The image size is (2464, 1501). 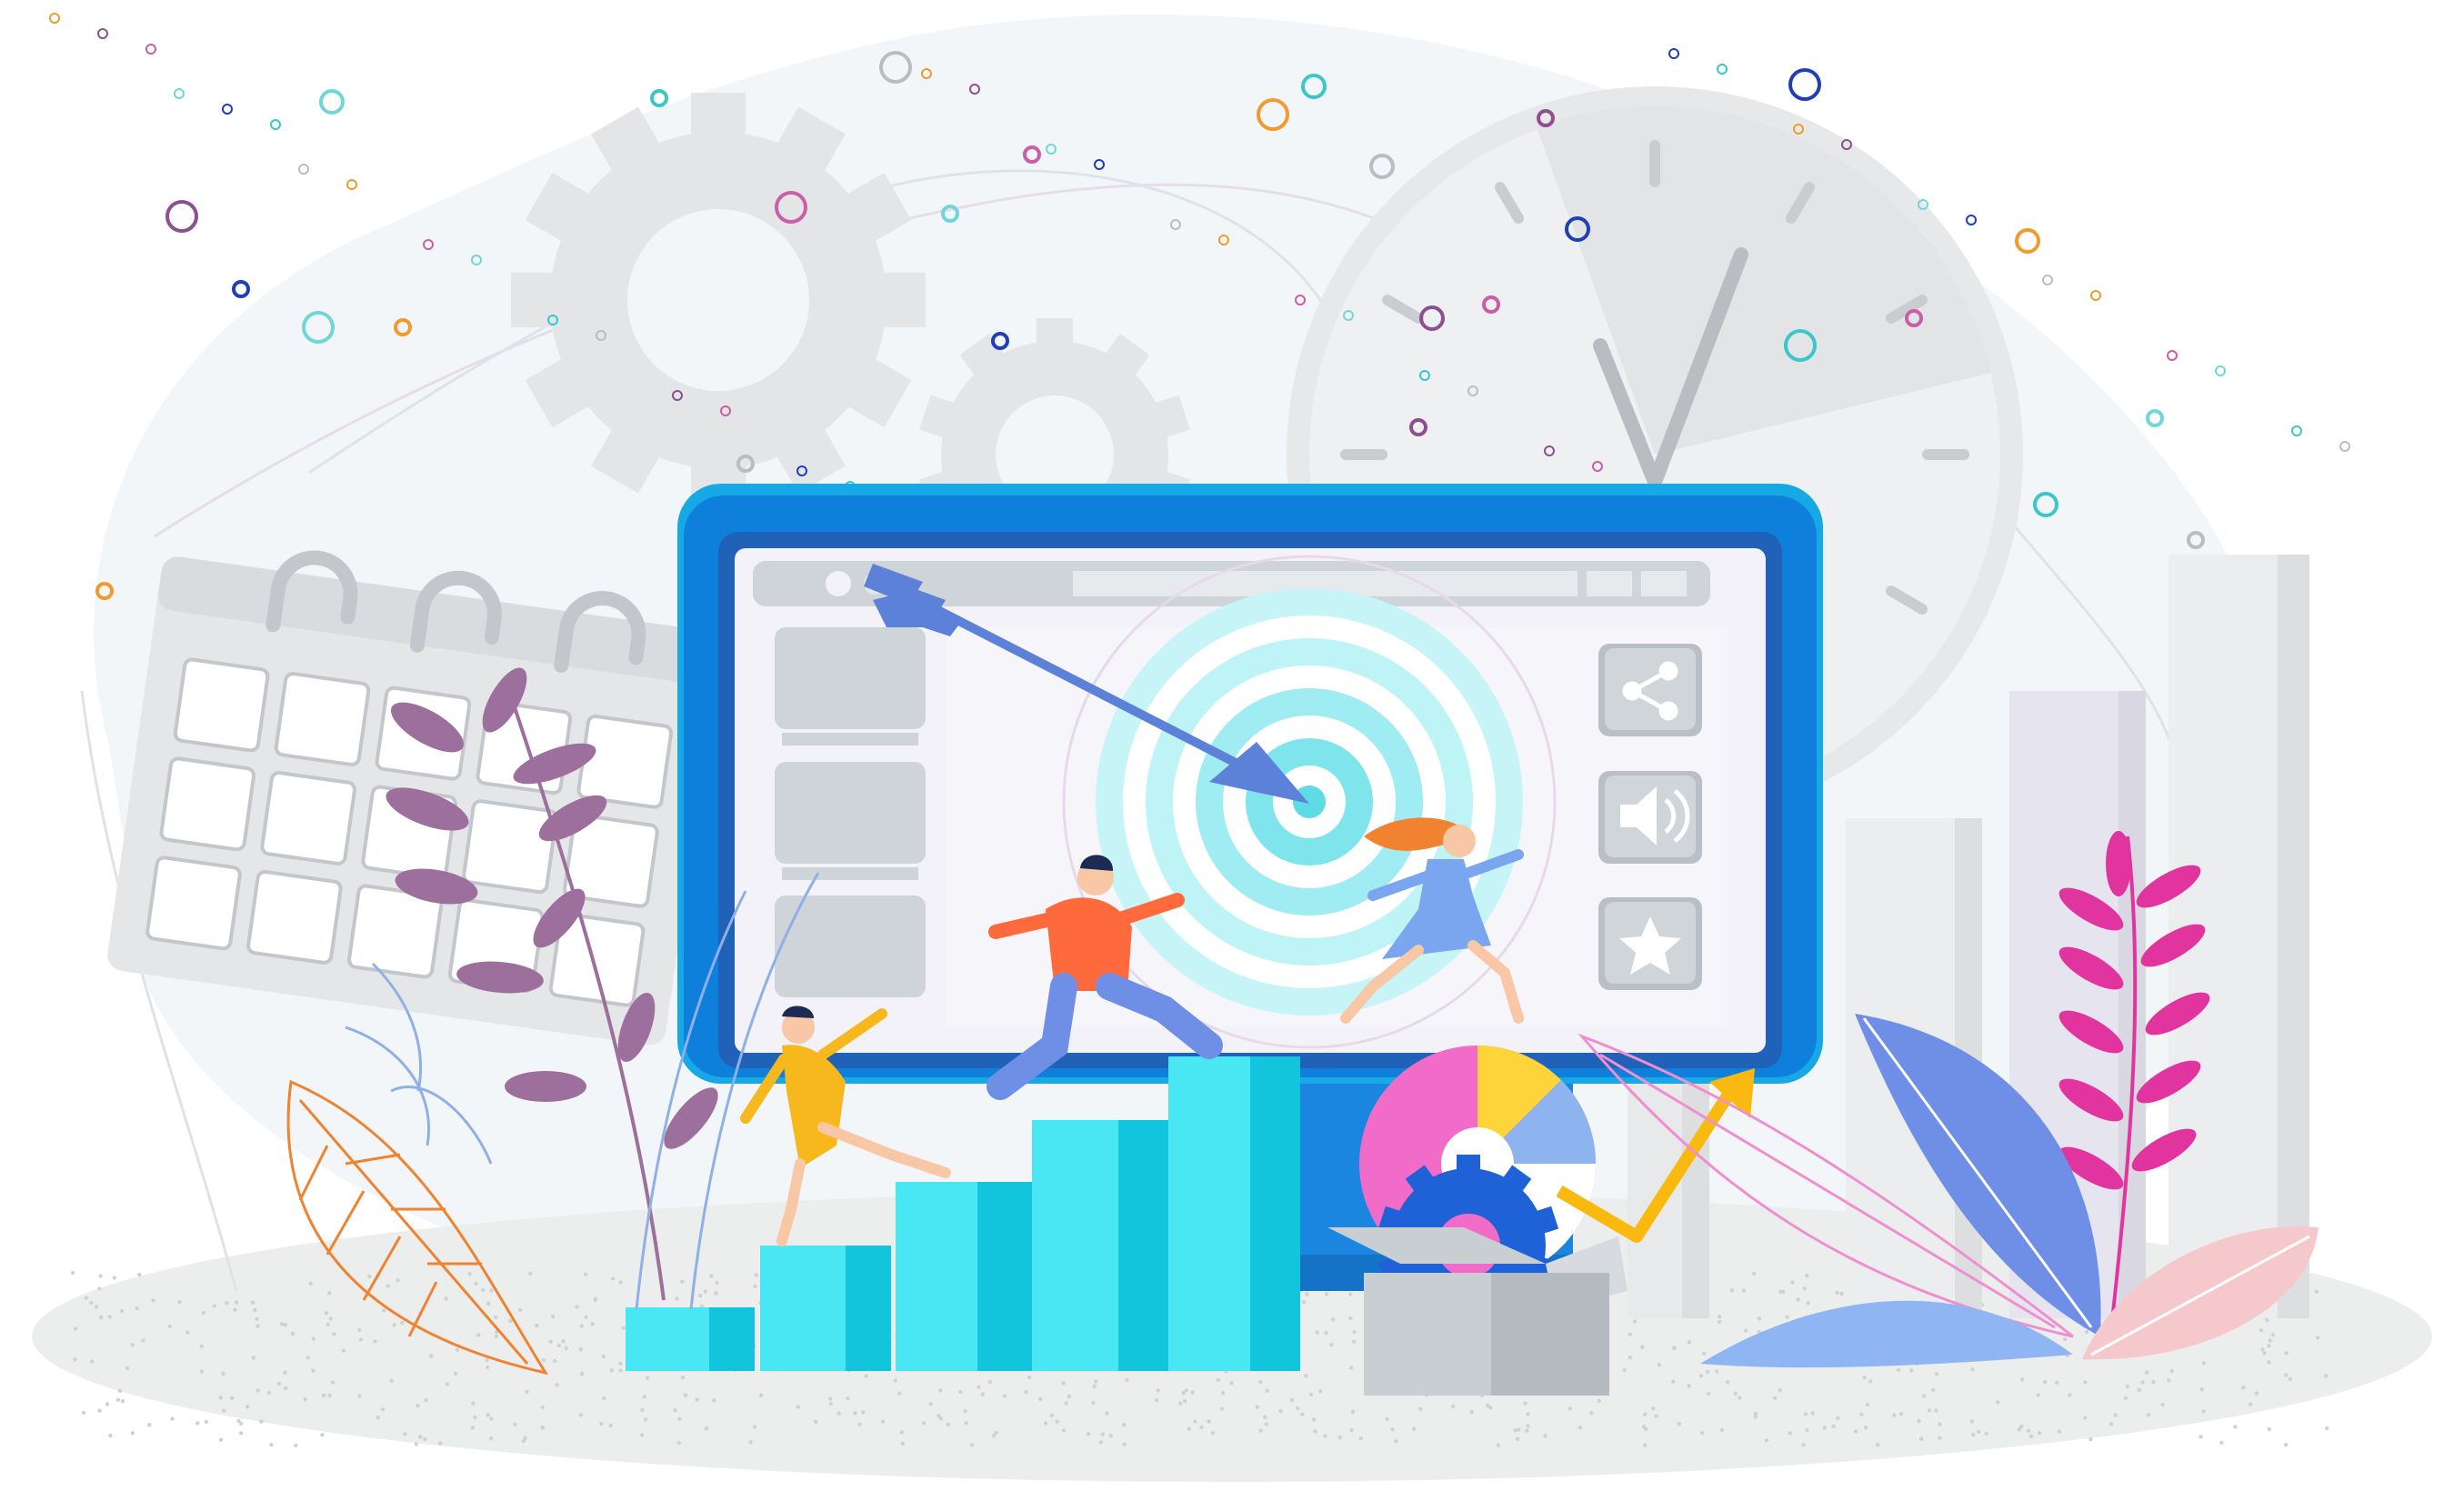 What do you see at coordinates (1650, 817) in the screenshot?
I see `sound-button` at bounding box center [1650, 817].